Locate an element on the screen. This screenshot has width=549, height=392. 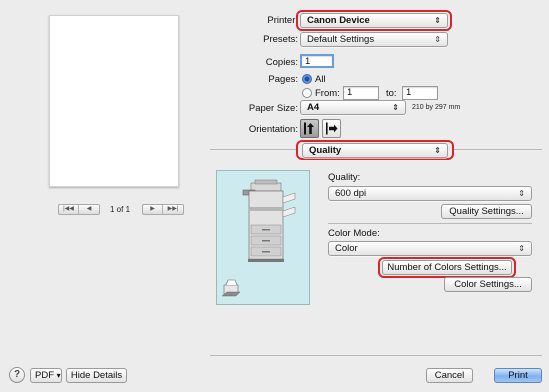
separator-right is located at coordinates (498, 149).